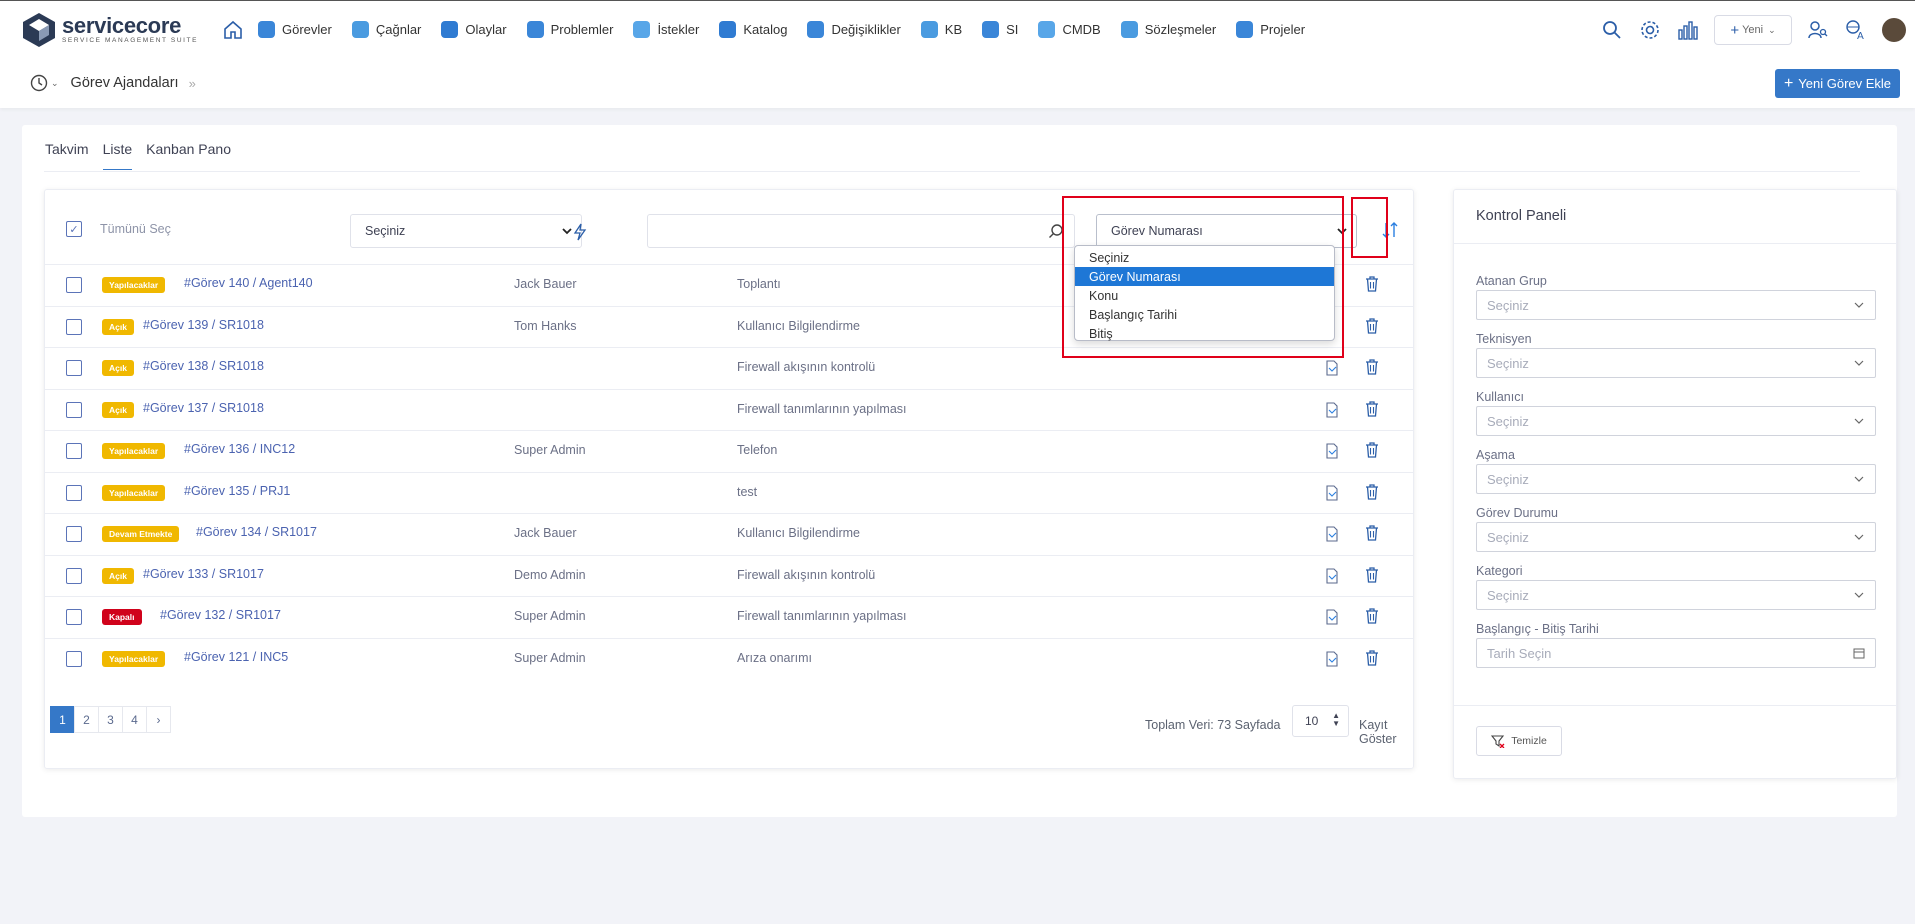  Describe the element at coordinates (1688, 30) in the screenshot. I see `reports-chart-icon` at that location.